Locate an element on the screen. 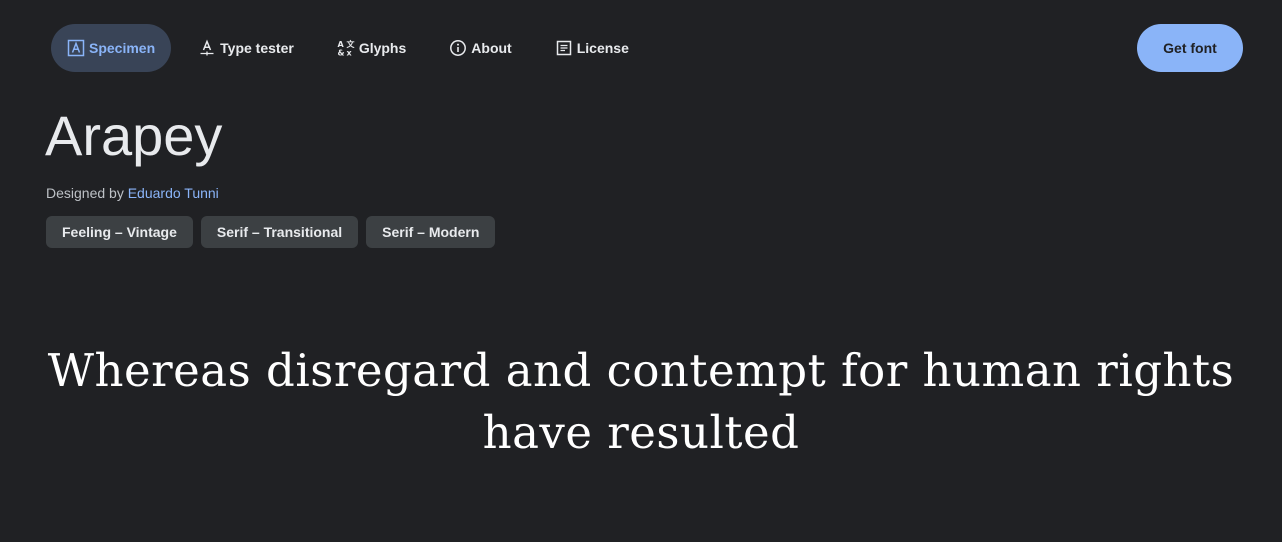 The height and width of the screenshot is (542, 1282). svg-text: 文 is located at coordinates (350, 44).